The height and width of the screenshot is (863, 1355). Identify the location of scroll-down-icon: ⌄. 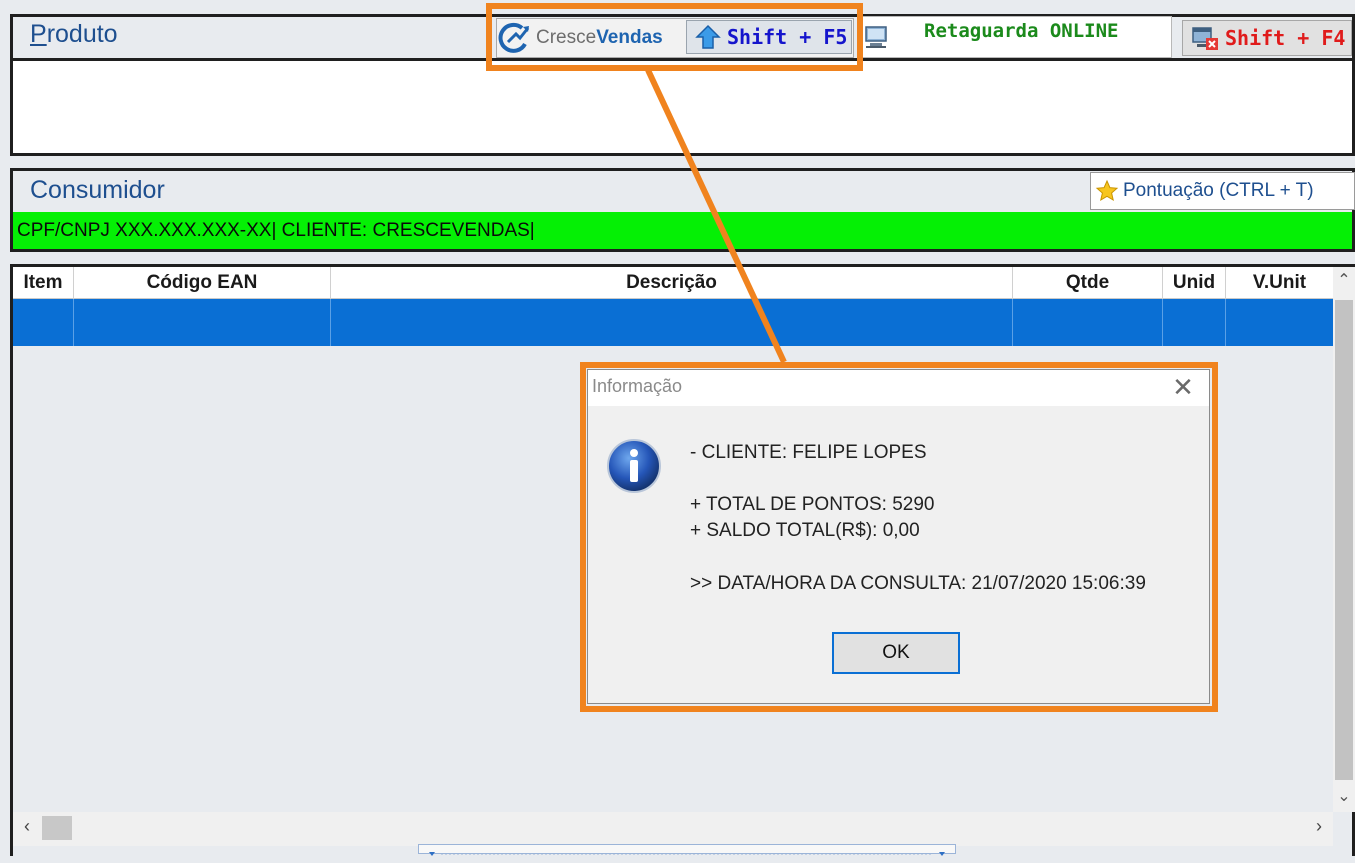
(1344, 798).